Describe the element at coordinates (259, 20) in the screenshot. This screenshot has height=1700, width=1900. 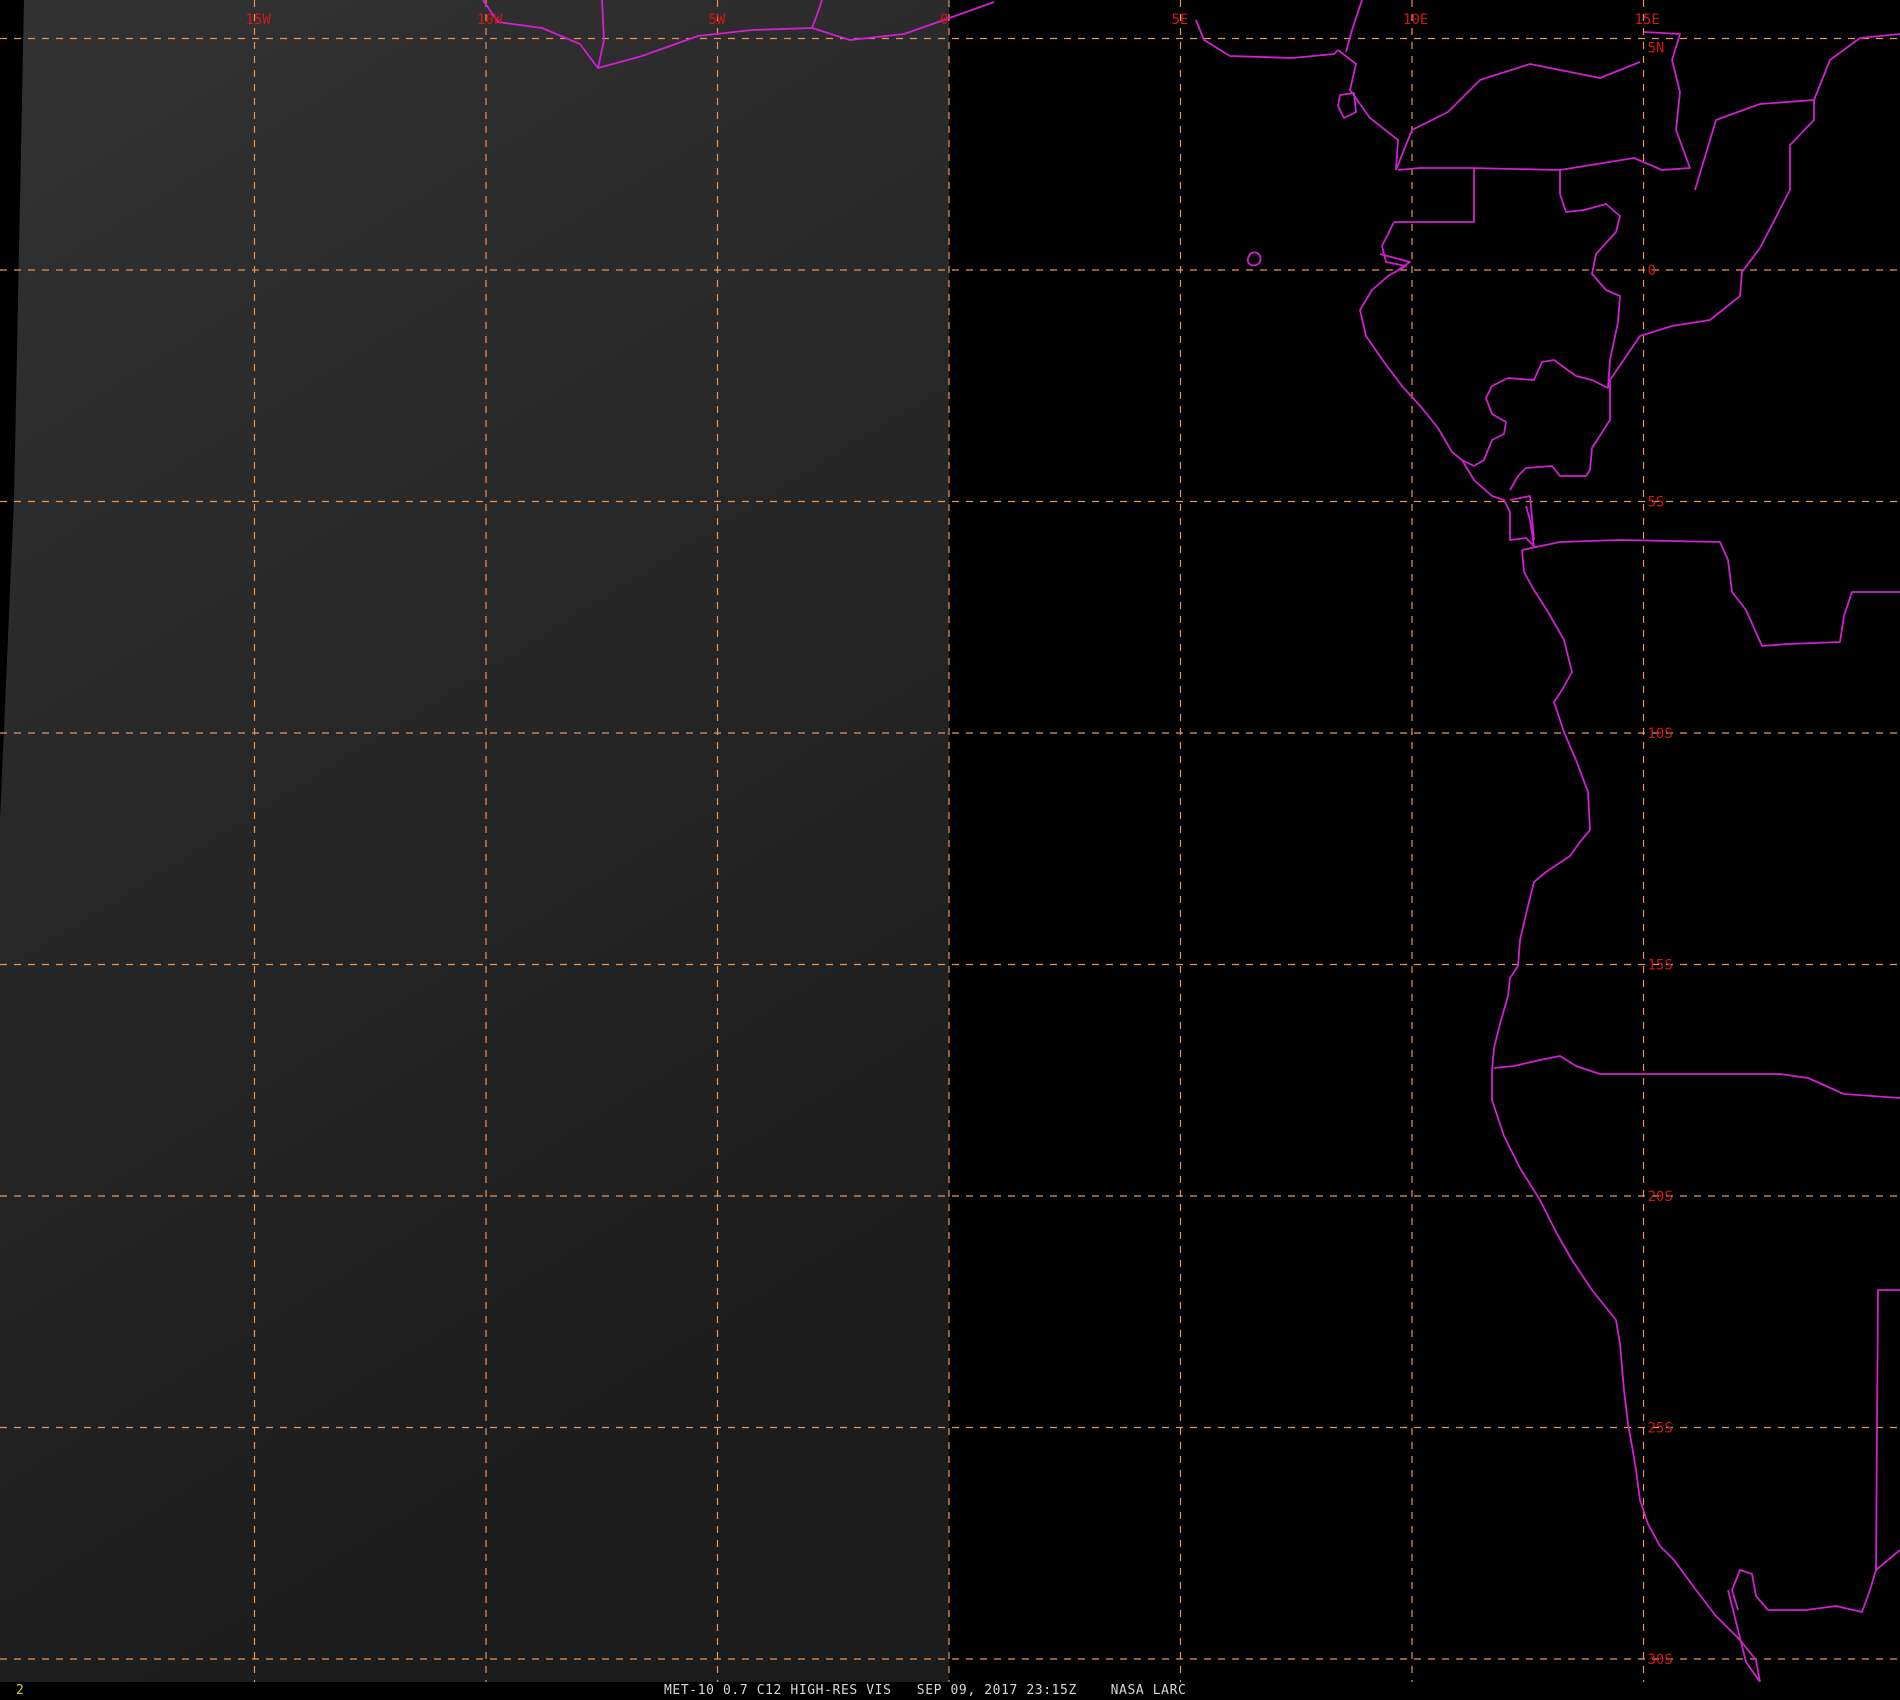
I see `longitude-label: 15W` at that location.